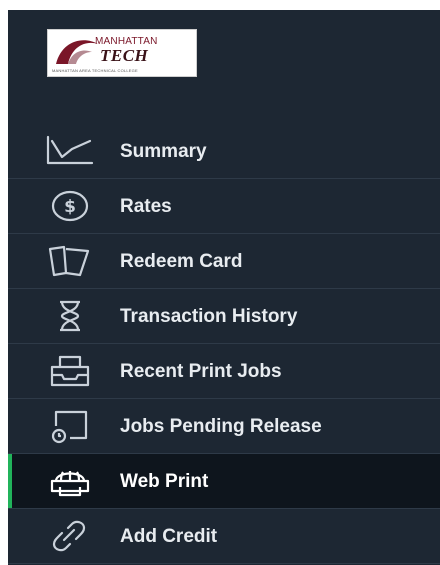 This screenshot has width=440, height=565. I want to click on nav-label-rates: Rates, so click(146, 206).